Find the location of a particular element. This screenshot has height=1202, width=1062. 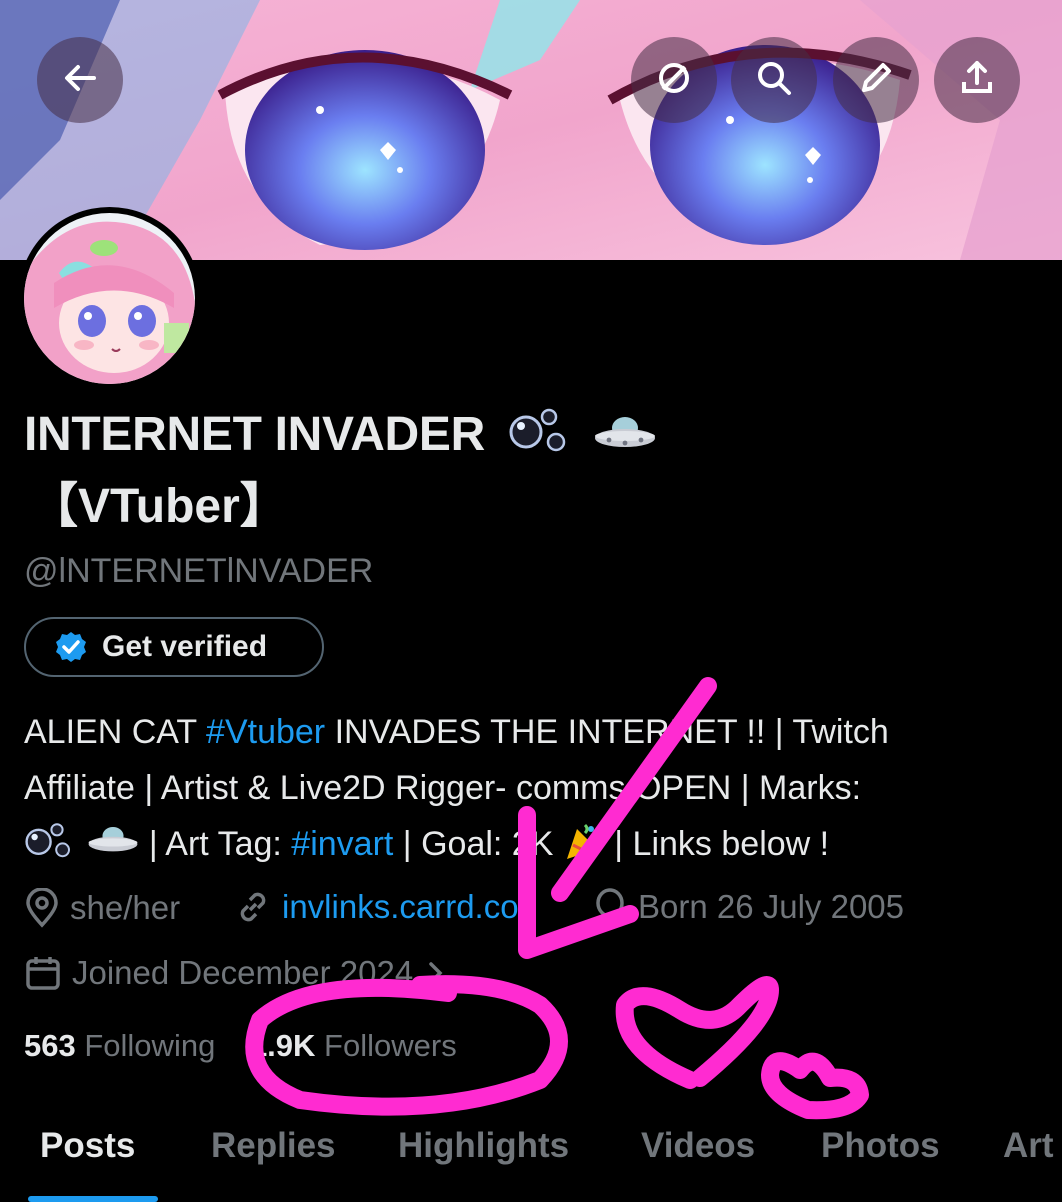

edit-button is located at coordinates (876, 80).